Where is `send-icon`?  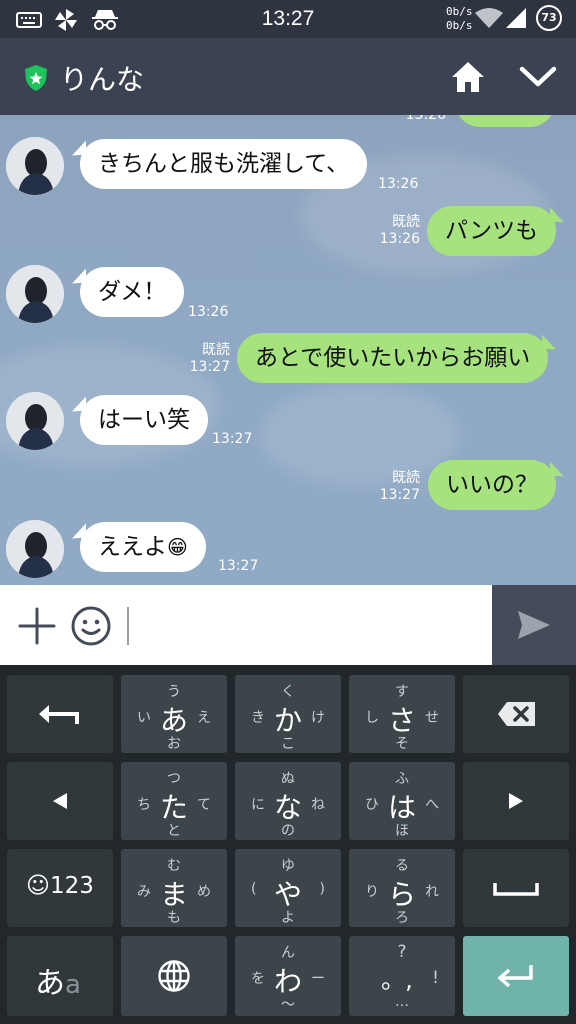
send-icon is located at coordinates (534, 625).